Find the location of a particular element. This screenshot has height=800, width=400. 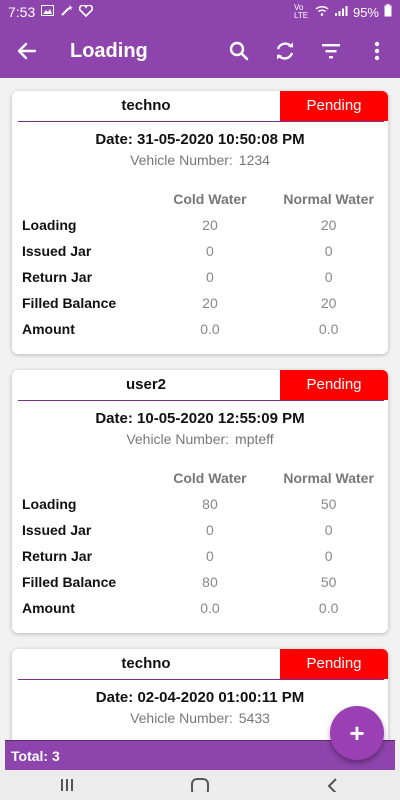

system-nav-bar is located at coordinates (200, 785).